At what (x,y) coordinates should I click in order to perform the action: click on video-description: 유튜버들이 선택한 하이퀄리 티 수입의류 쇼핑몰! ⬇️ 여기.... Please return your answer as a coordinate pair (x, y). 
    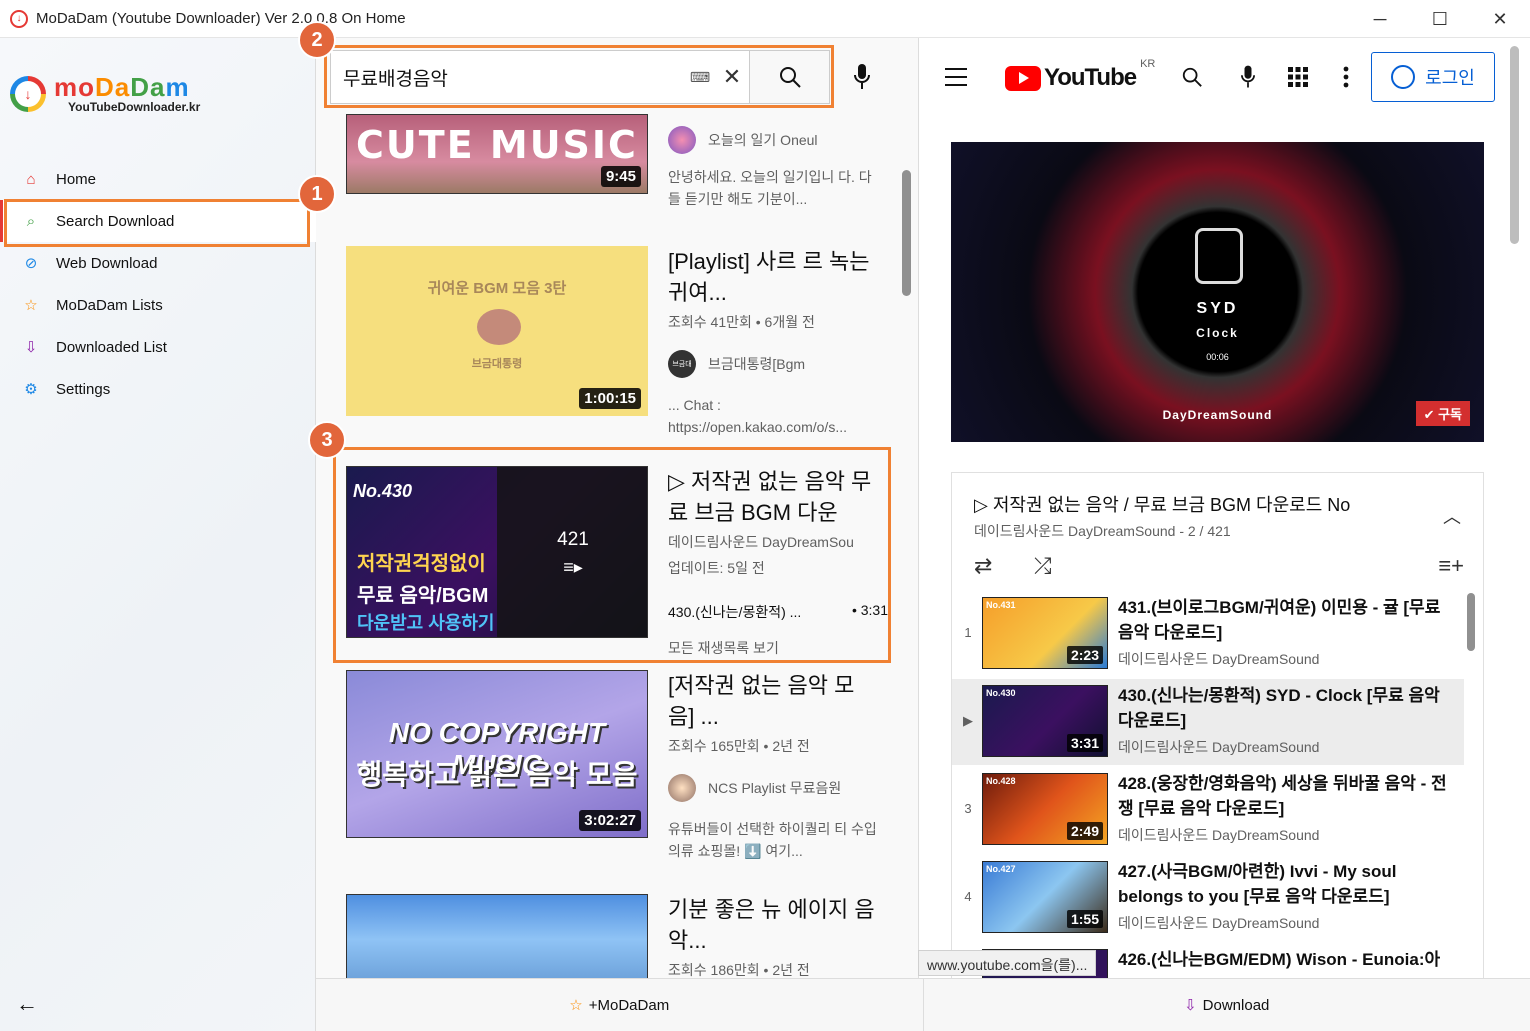
    Looking at the image, I should click on (772, 840).